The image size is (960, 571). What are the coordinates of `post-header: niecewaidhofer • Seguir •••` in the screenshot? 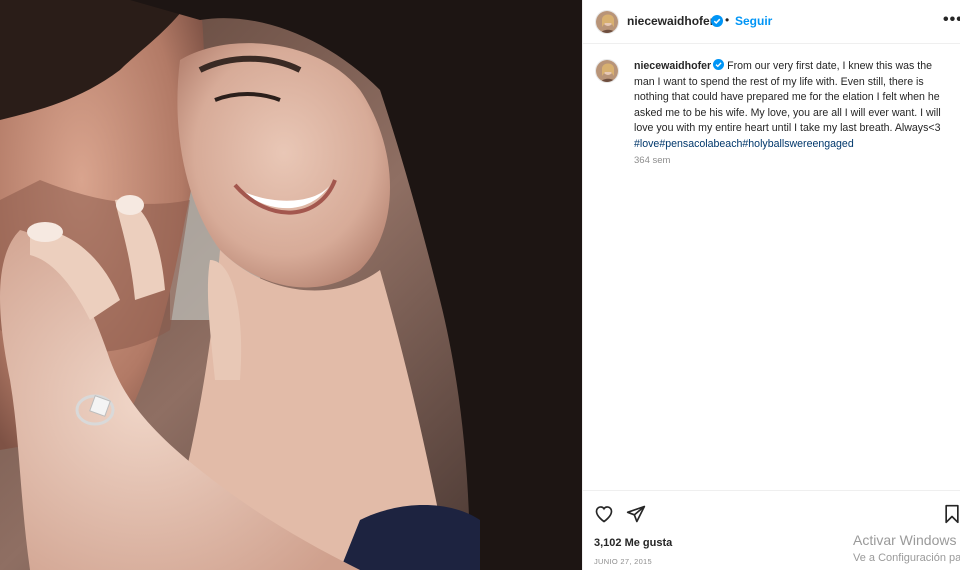 It's located at (771, 22).